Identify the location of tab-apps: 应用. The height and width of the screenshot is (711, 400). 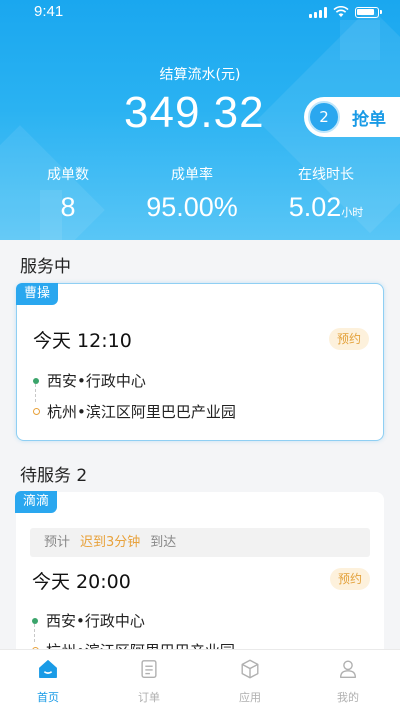
(250, 681).